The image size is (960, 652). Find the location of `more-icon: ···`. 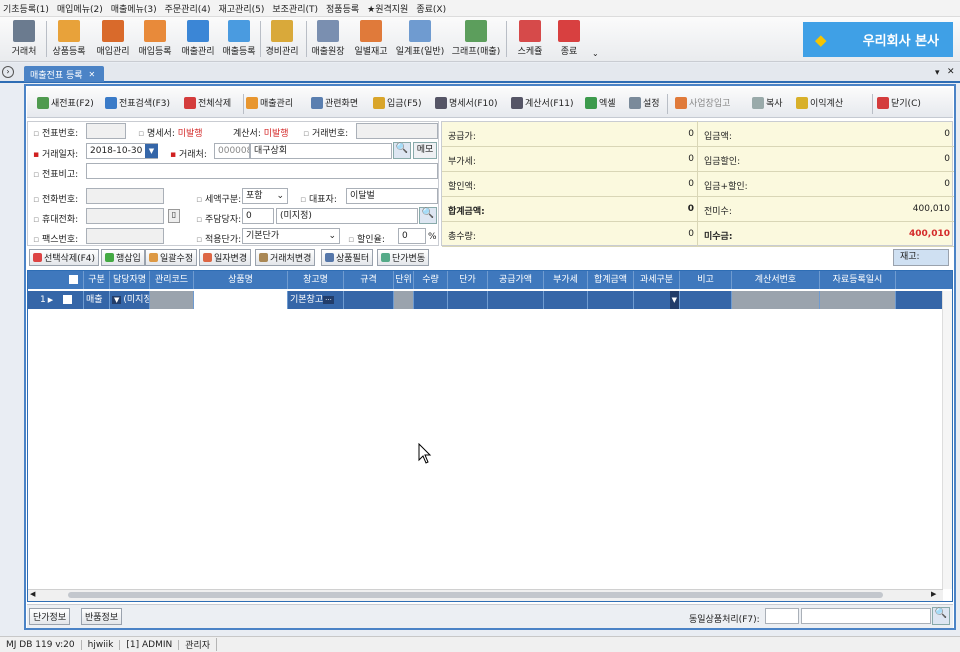

more-icon: ··· is located at coordinates (328, 300).